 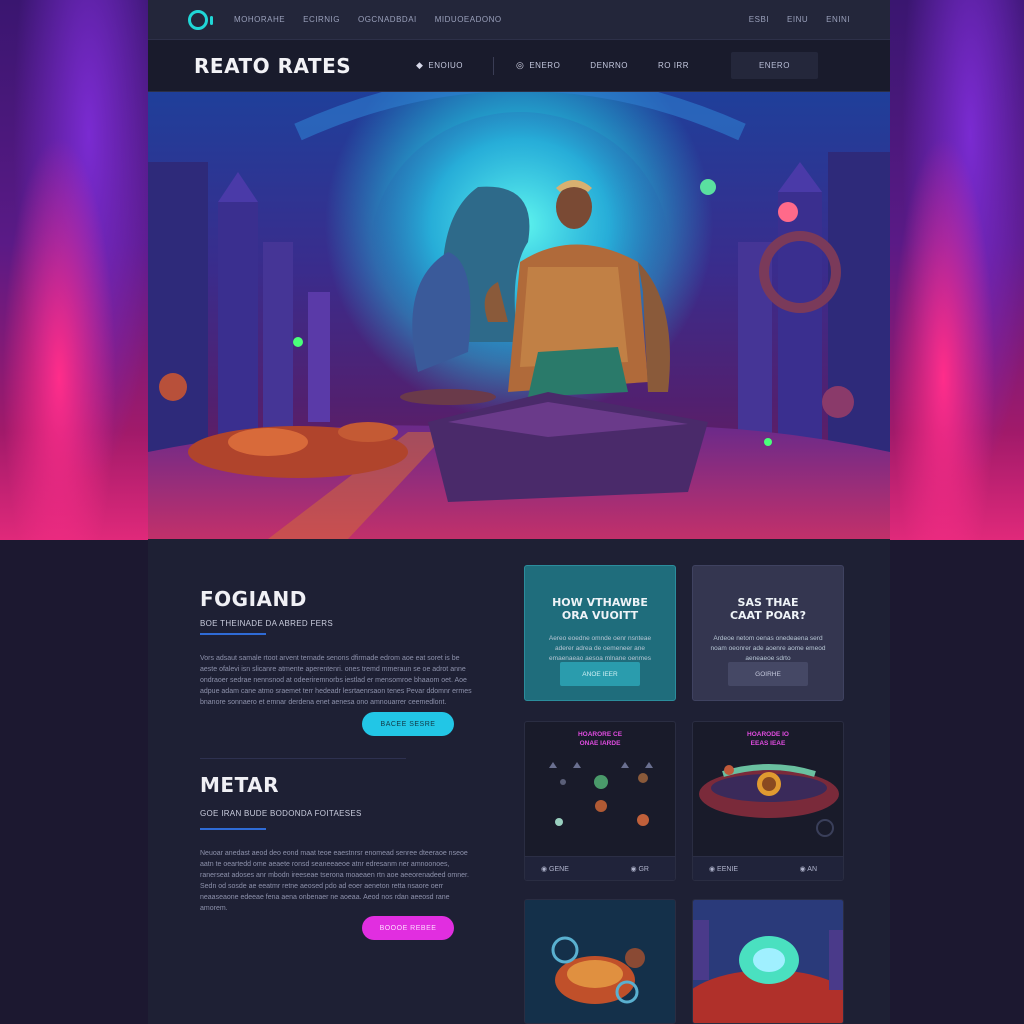 What do you see at coordinates (200, 19) in the screenshot?
I see `site-logo-icon` at bounding box center [200, 19].